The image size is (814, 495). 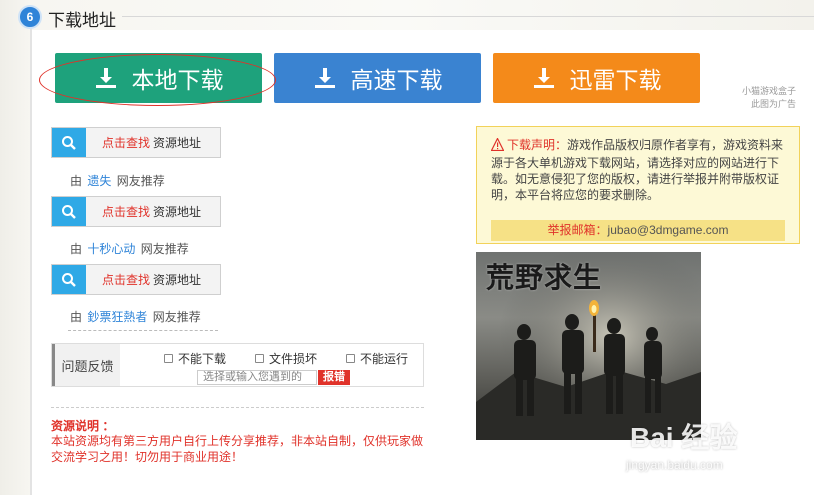 What do you see at coordinates (99, 181) in the screenshot?
I see `recommender-link: 遗失` at bounding box center [99, 181].